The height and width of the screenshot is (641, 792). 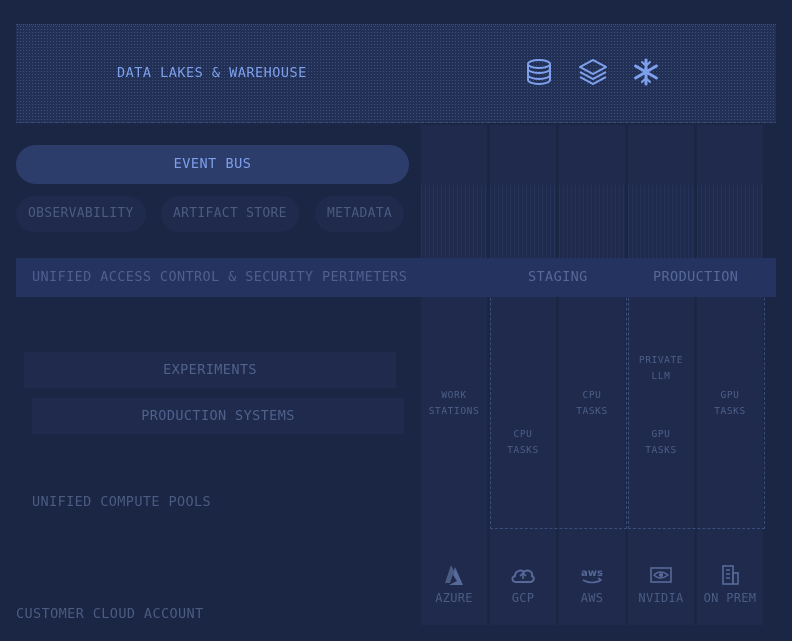 I want to click on data-lake-band: DATA LAKES & WAREHOUSE, so click(x=396, y=73).